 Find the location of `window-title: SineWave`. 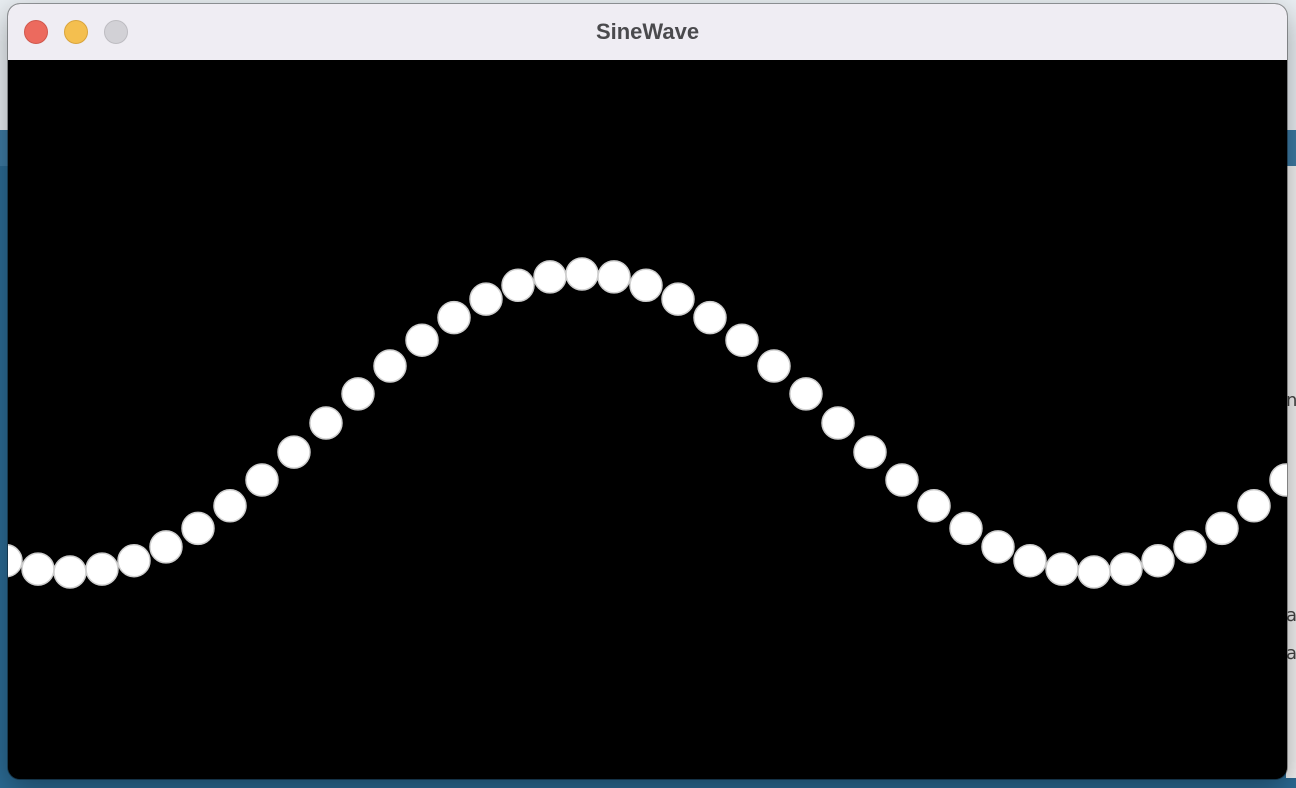

window-title: SineWave is located at coordinates (647, 31).